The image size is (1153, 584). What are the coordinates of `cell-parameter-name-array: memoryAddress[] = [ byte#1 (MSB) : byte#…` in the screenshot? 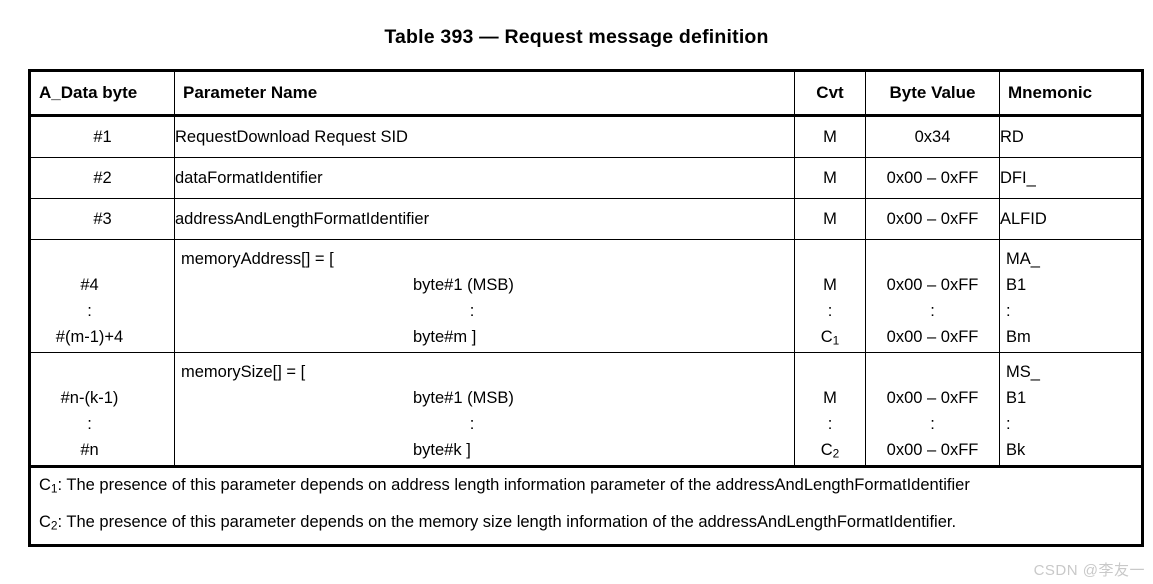 It's located at (484, 296).